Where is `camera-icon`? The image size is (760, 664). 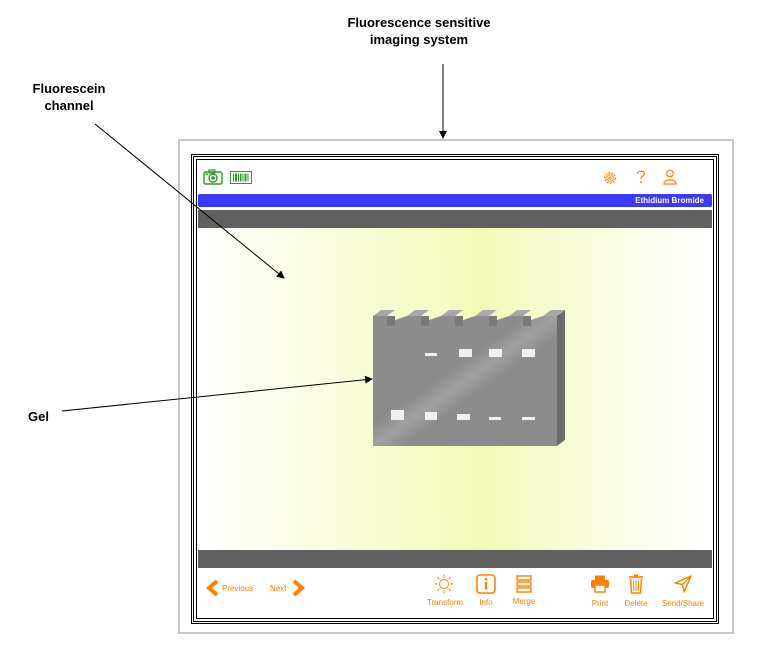 camera-icon is located at coordinates (213, 177).